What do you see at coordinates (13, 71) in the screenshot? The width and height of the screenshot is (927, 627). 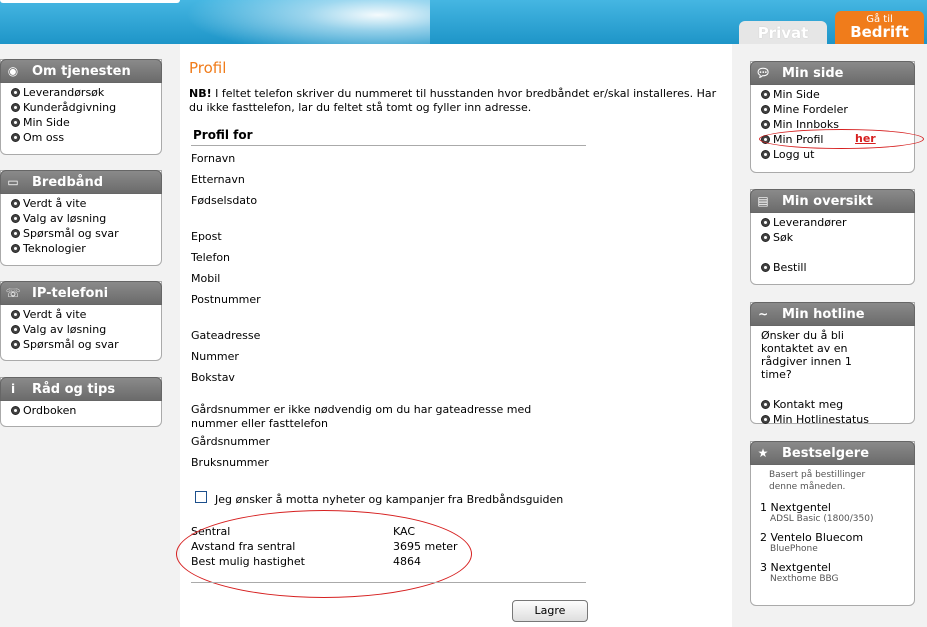 I see `globe-icon: ◉` at bounding box center [13, 71].